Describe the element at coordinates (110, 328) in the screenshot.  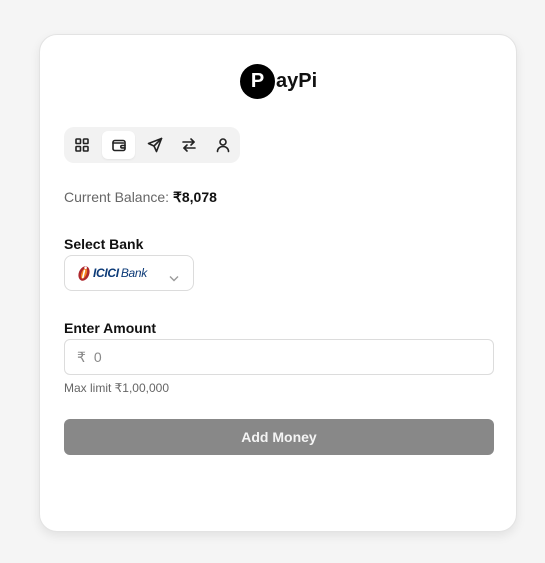
I see `enter-amount-label: Enter Amount` at that location.